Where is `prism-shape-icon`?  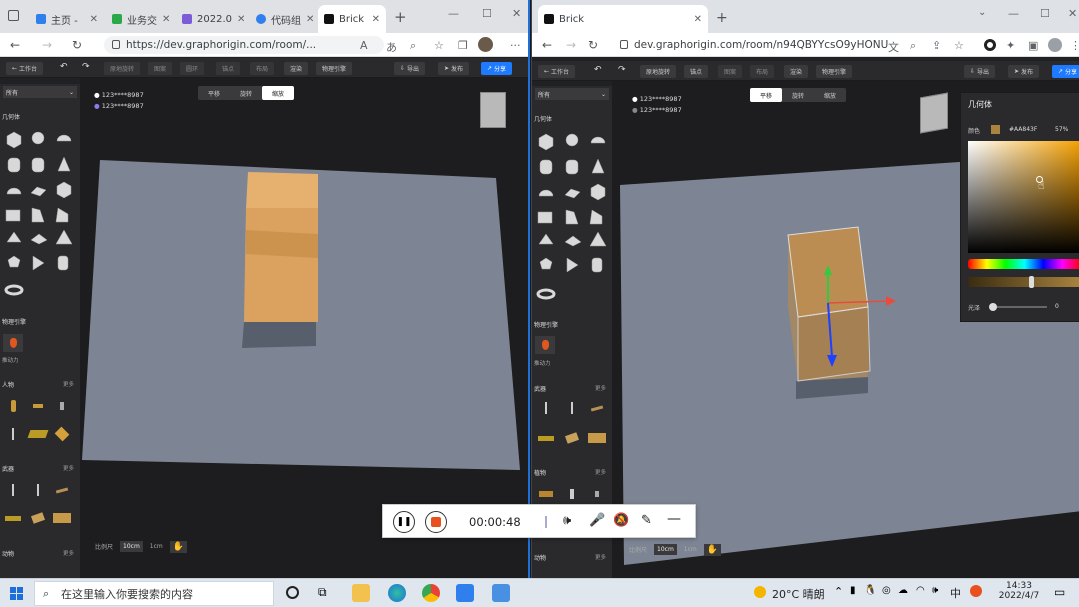 prism-shape-icon is located at coordinates (13, 215).